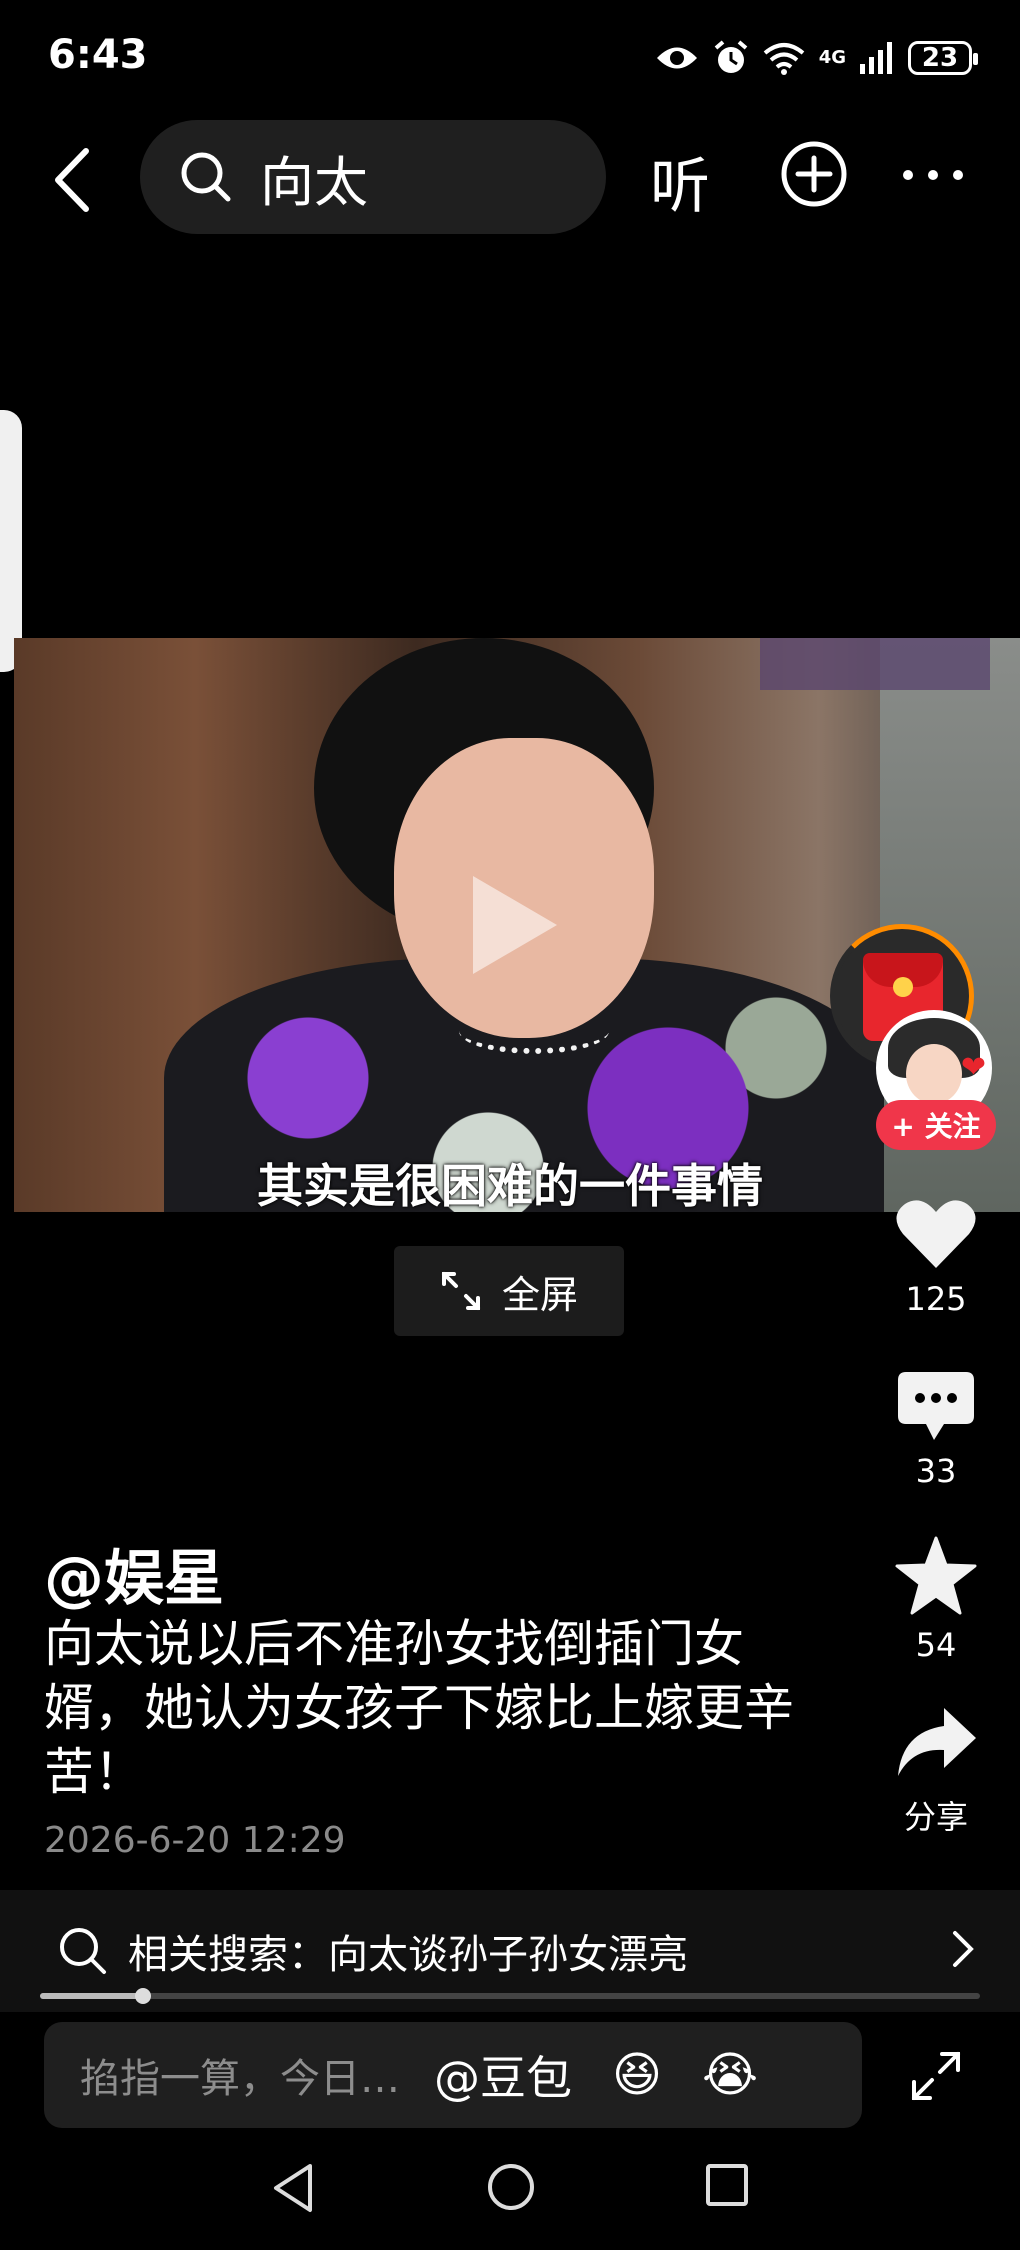 The width and height of the screenshot is (1020, 2250). Describe the element at coordinates (510, 1996) in the screenshot. I see `video-progress-track` at that location.